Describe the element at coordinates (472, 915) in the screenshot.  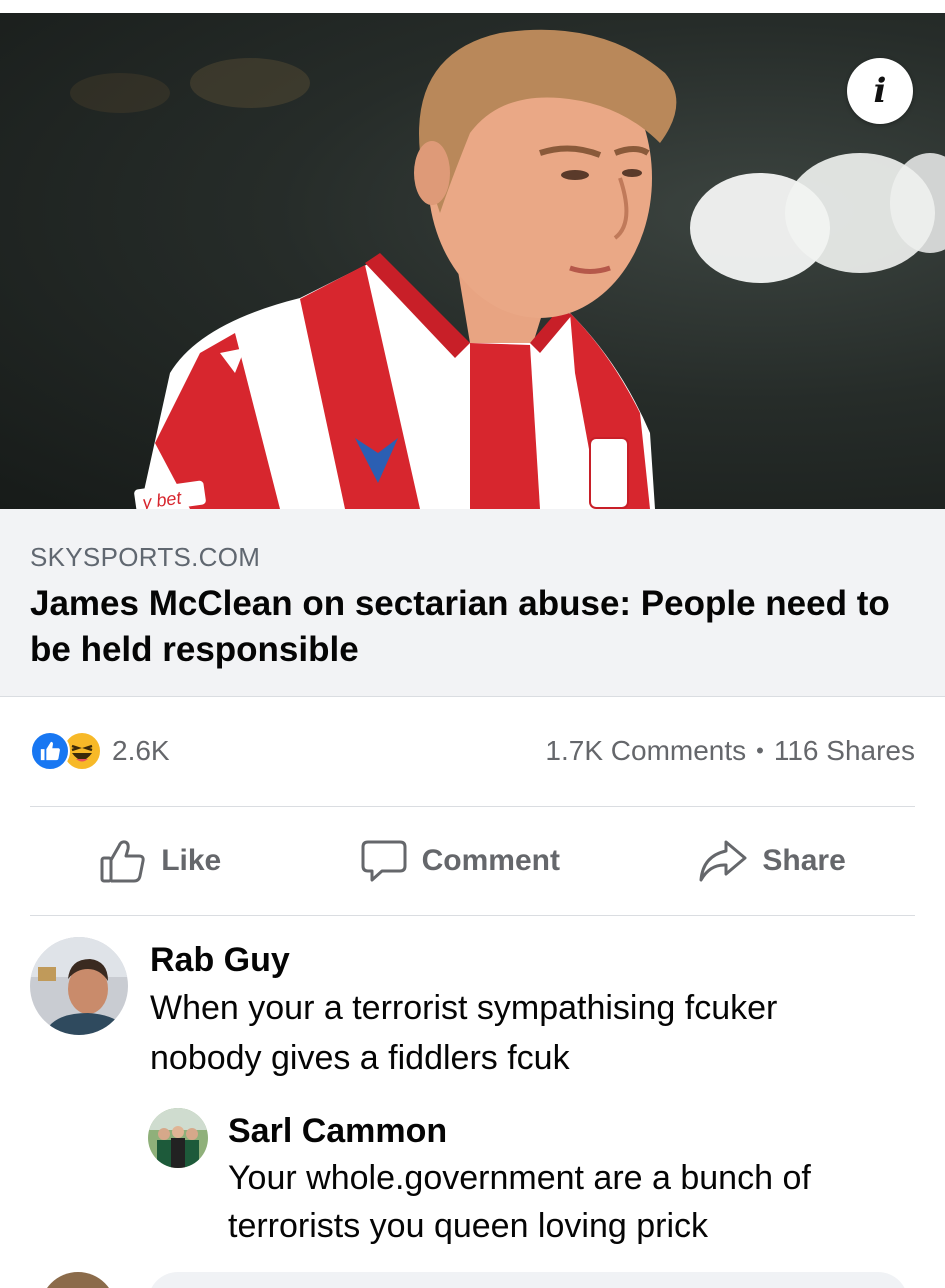
I see `divider-bottom` at that location.